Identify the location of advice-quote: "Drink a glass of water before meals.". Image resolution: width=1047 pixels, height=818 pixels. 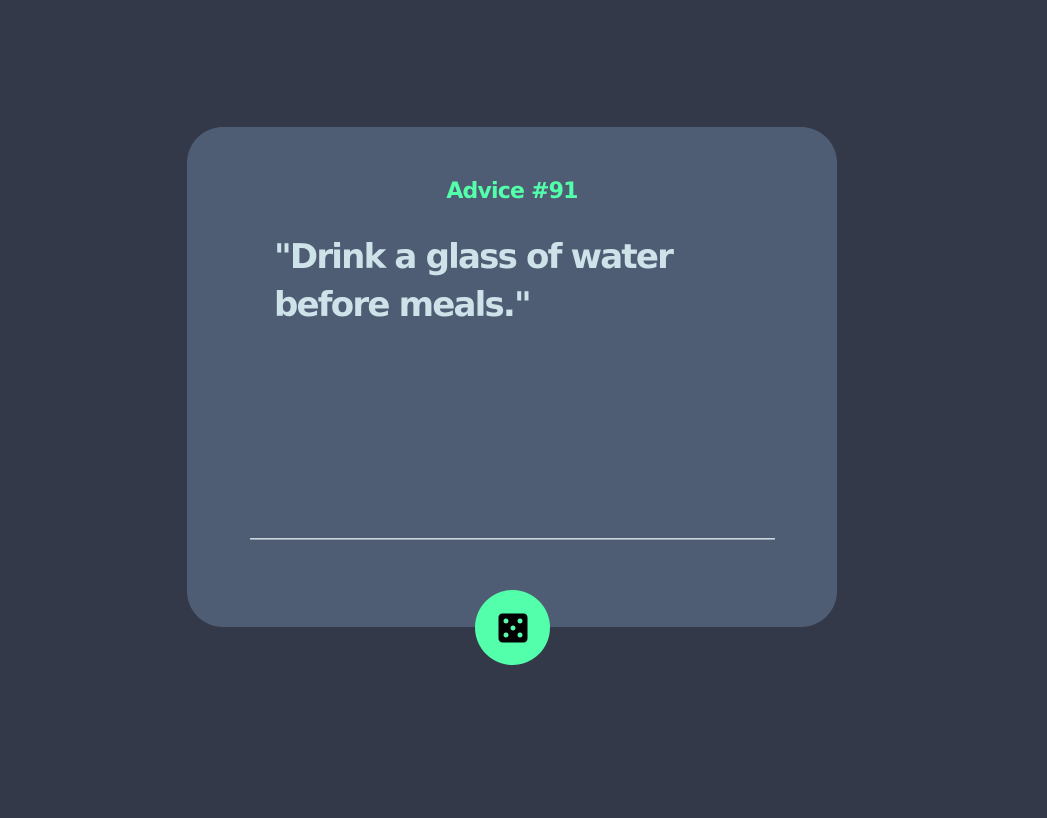
(474, 281).